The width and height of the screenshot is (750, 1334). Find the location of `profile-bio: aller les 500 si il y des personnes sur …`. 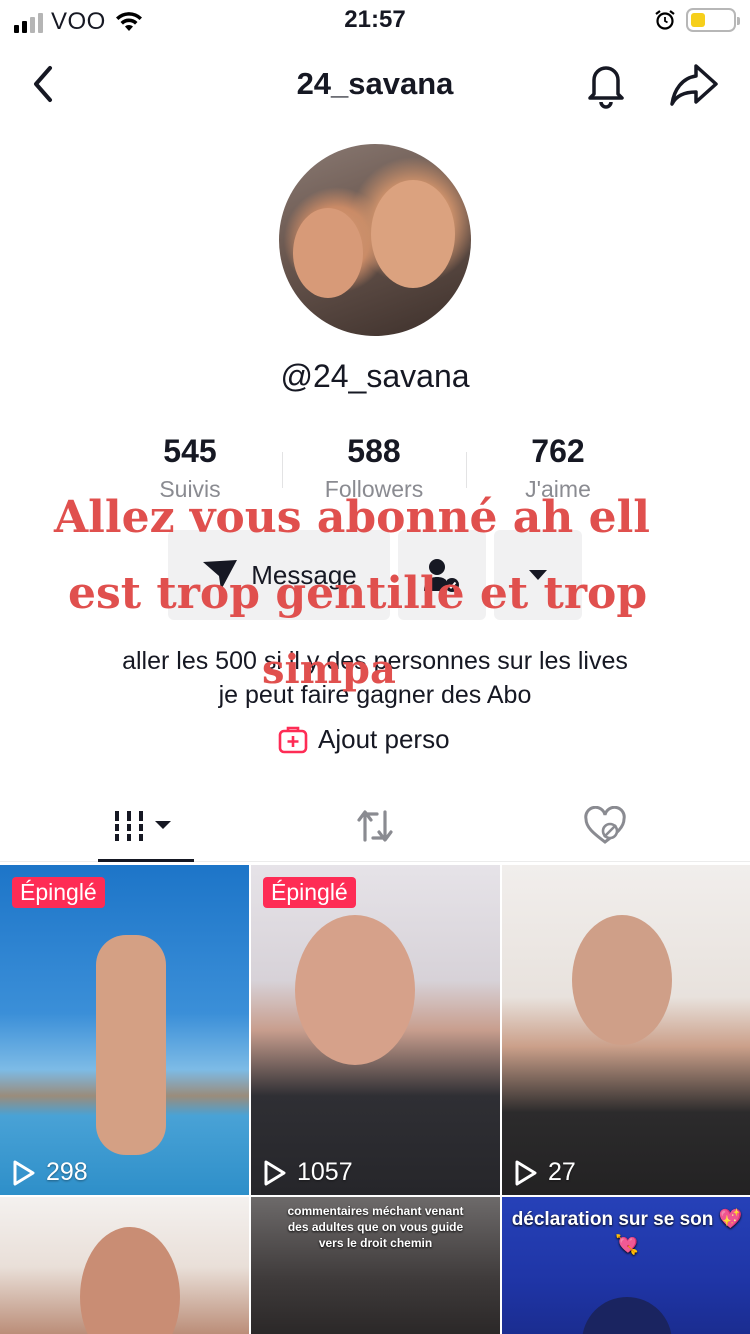

profile-bio: aller les 500 si il y des personnes sur … is located at coordinates (375, 678).